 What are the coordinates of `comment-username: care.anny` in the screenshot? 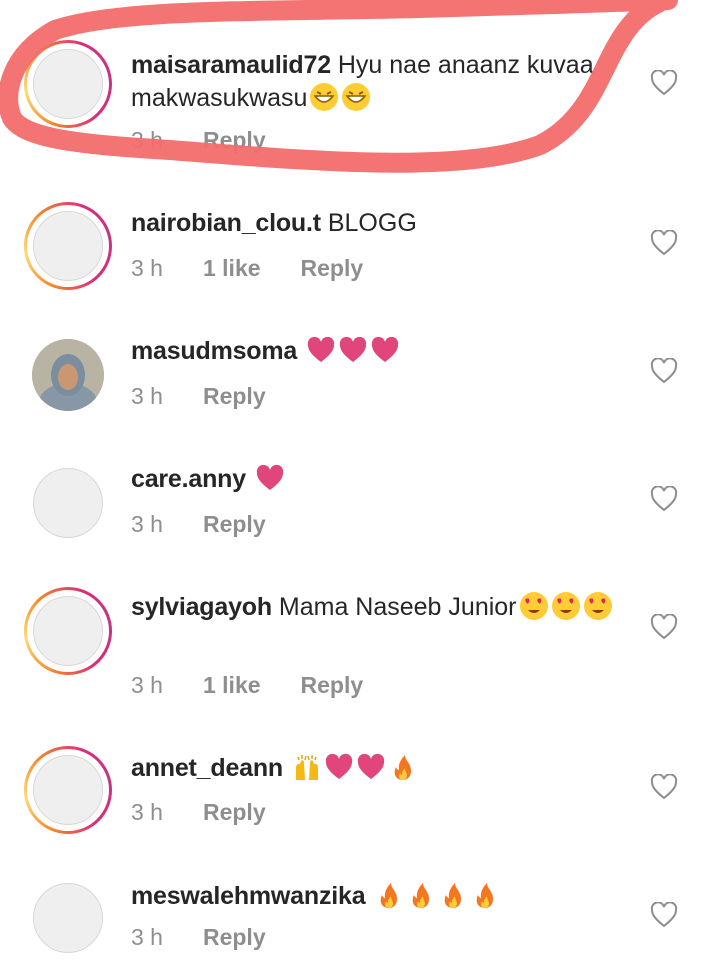 It's located at (188, 479).